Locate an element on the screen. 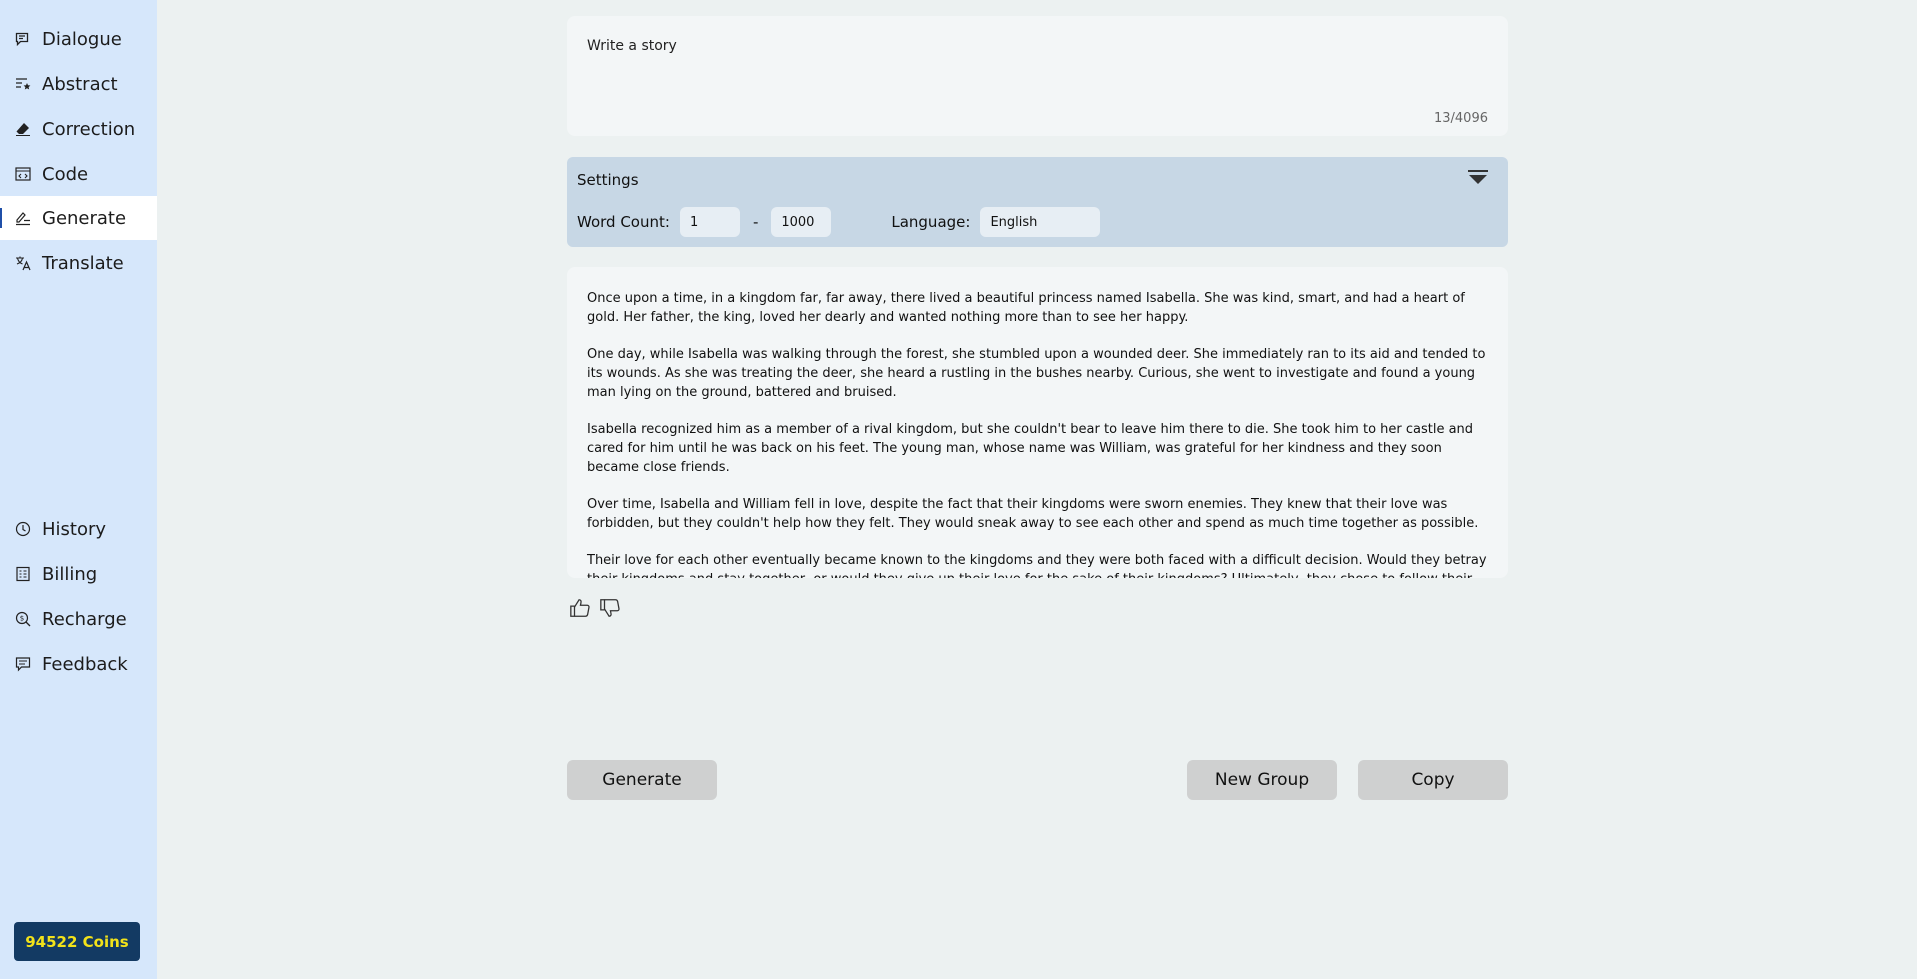 The image size is (1917, 979). sidebar-item-generate: Generate is located at coordinates (78, 218).